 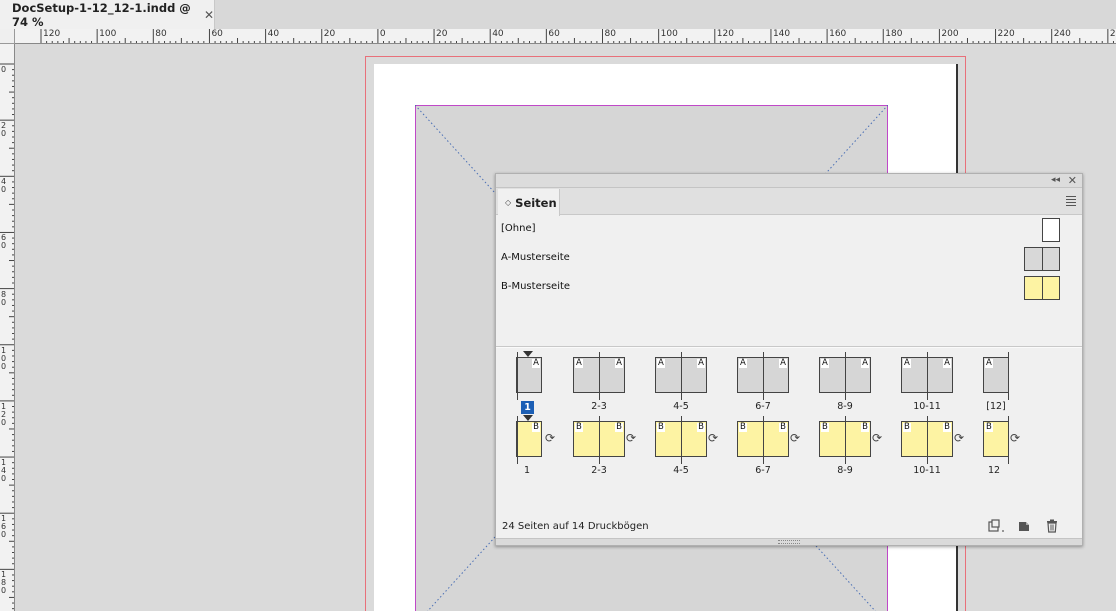 What do you see at coordinates (789, 231) in the screenshot?
I see `master-none: [Ohne]` at bounding box center [789, 231].